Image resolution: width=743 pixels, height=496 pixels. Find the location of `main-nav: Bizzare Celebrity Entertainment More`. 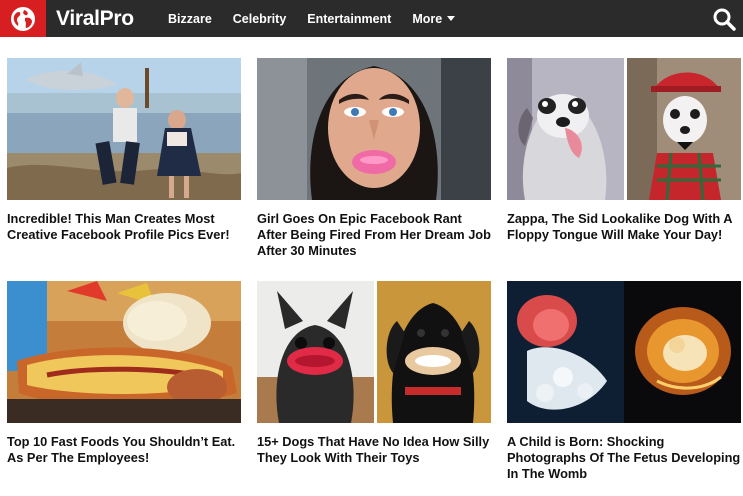

main-nav: Bizzare Celebrity Entertainment More is located at coordinates (322, 19).